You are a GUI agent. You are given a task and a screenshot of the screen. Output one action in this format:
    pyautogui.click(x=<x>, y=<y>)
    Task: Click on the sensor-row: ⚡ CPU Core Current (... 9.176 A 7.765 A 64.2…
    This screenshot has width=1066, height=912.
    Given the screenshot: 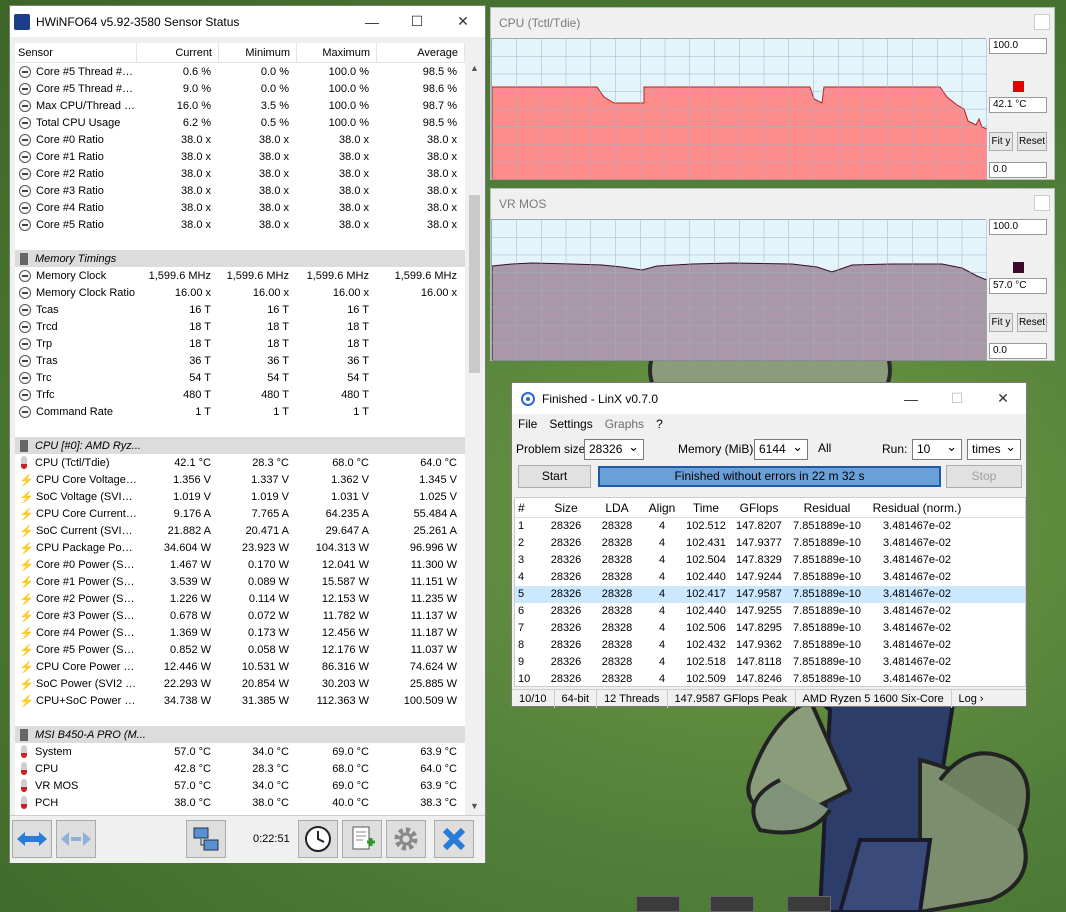 What is the action you would take?
    pyautogui.click(x=240, y=513)
    